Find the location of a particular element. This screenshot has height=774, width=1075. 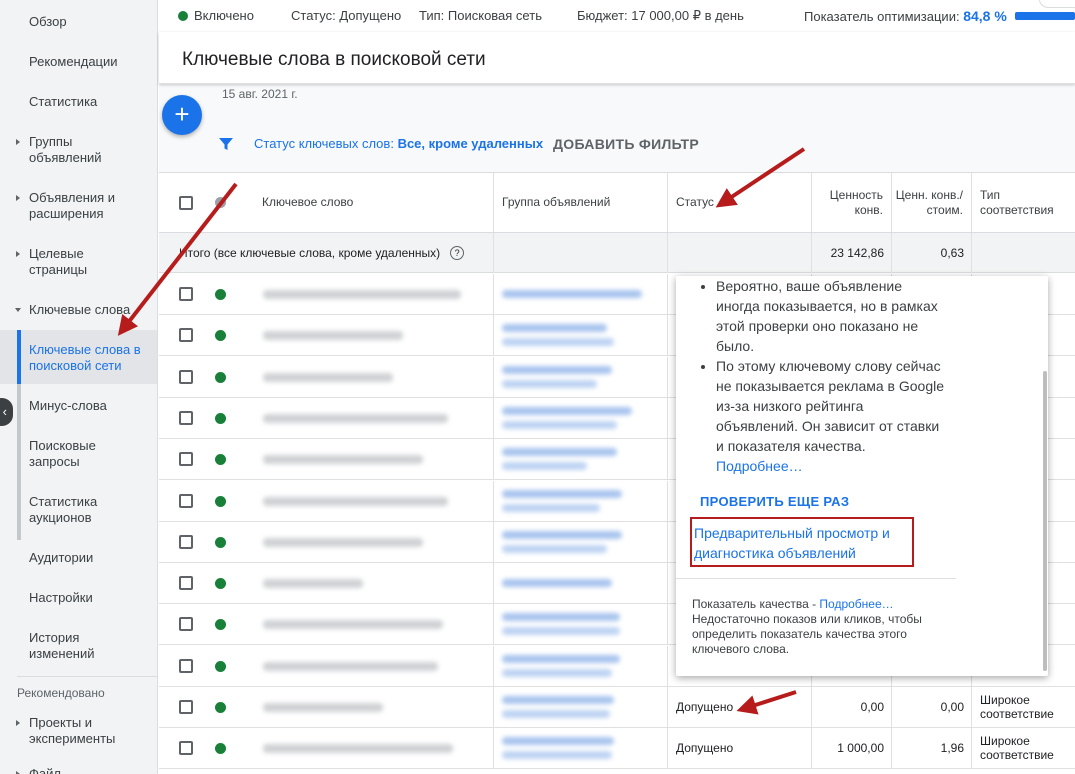

sidebar-item-label: Рекомендации is located at coordinates (73, 61).